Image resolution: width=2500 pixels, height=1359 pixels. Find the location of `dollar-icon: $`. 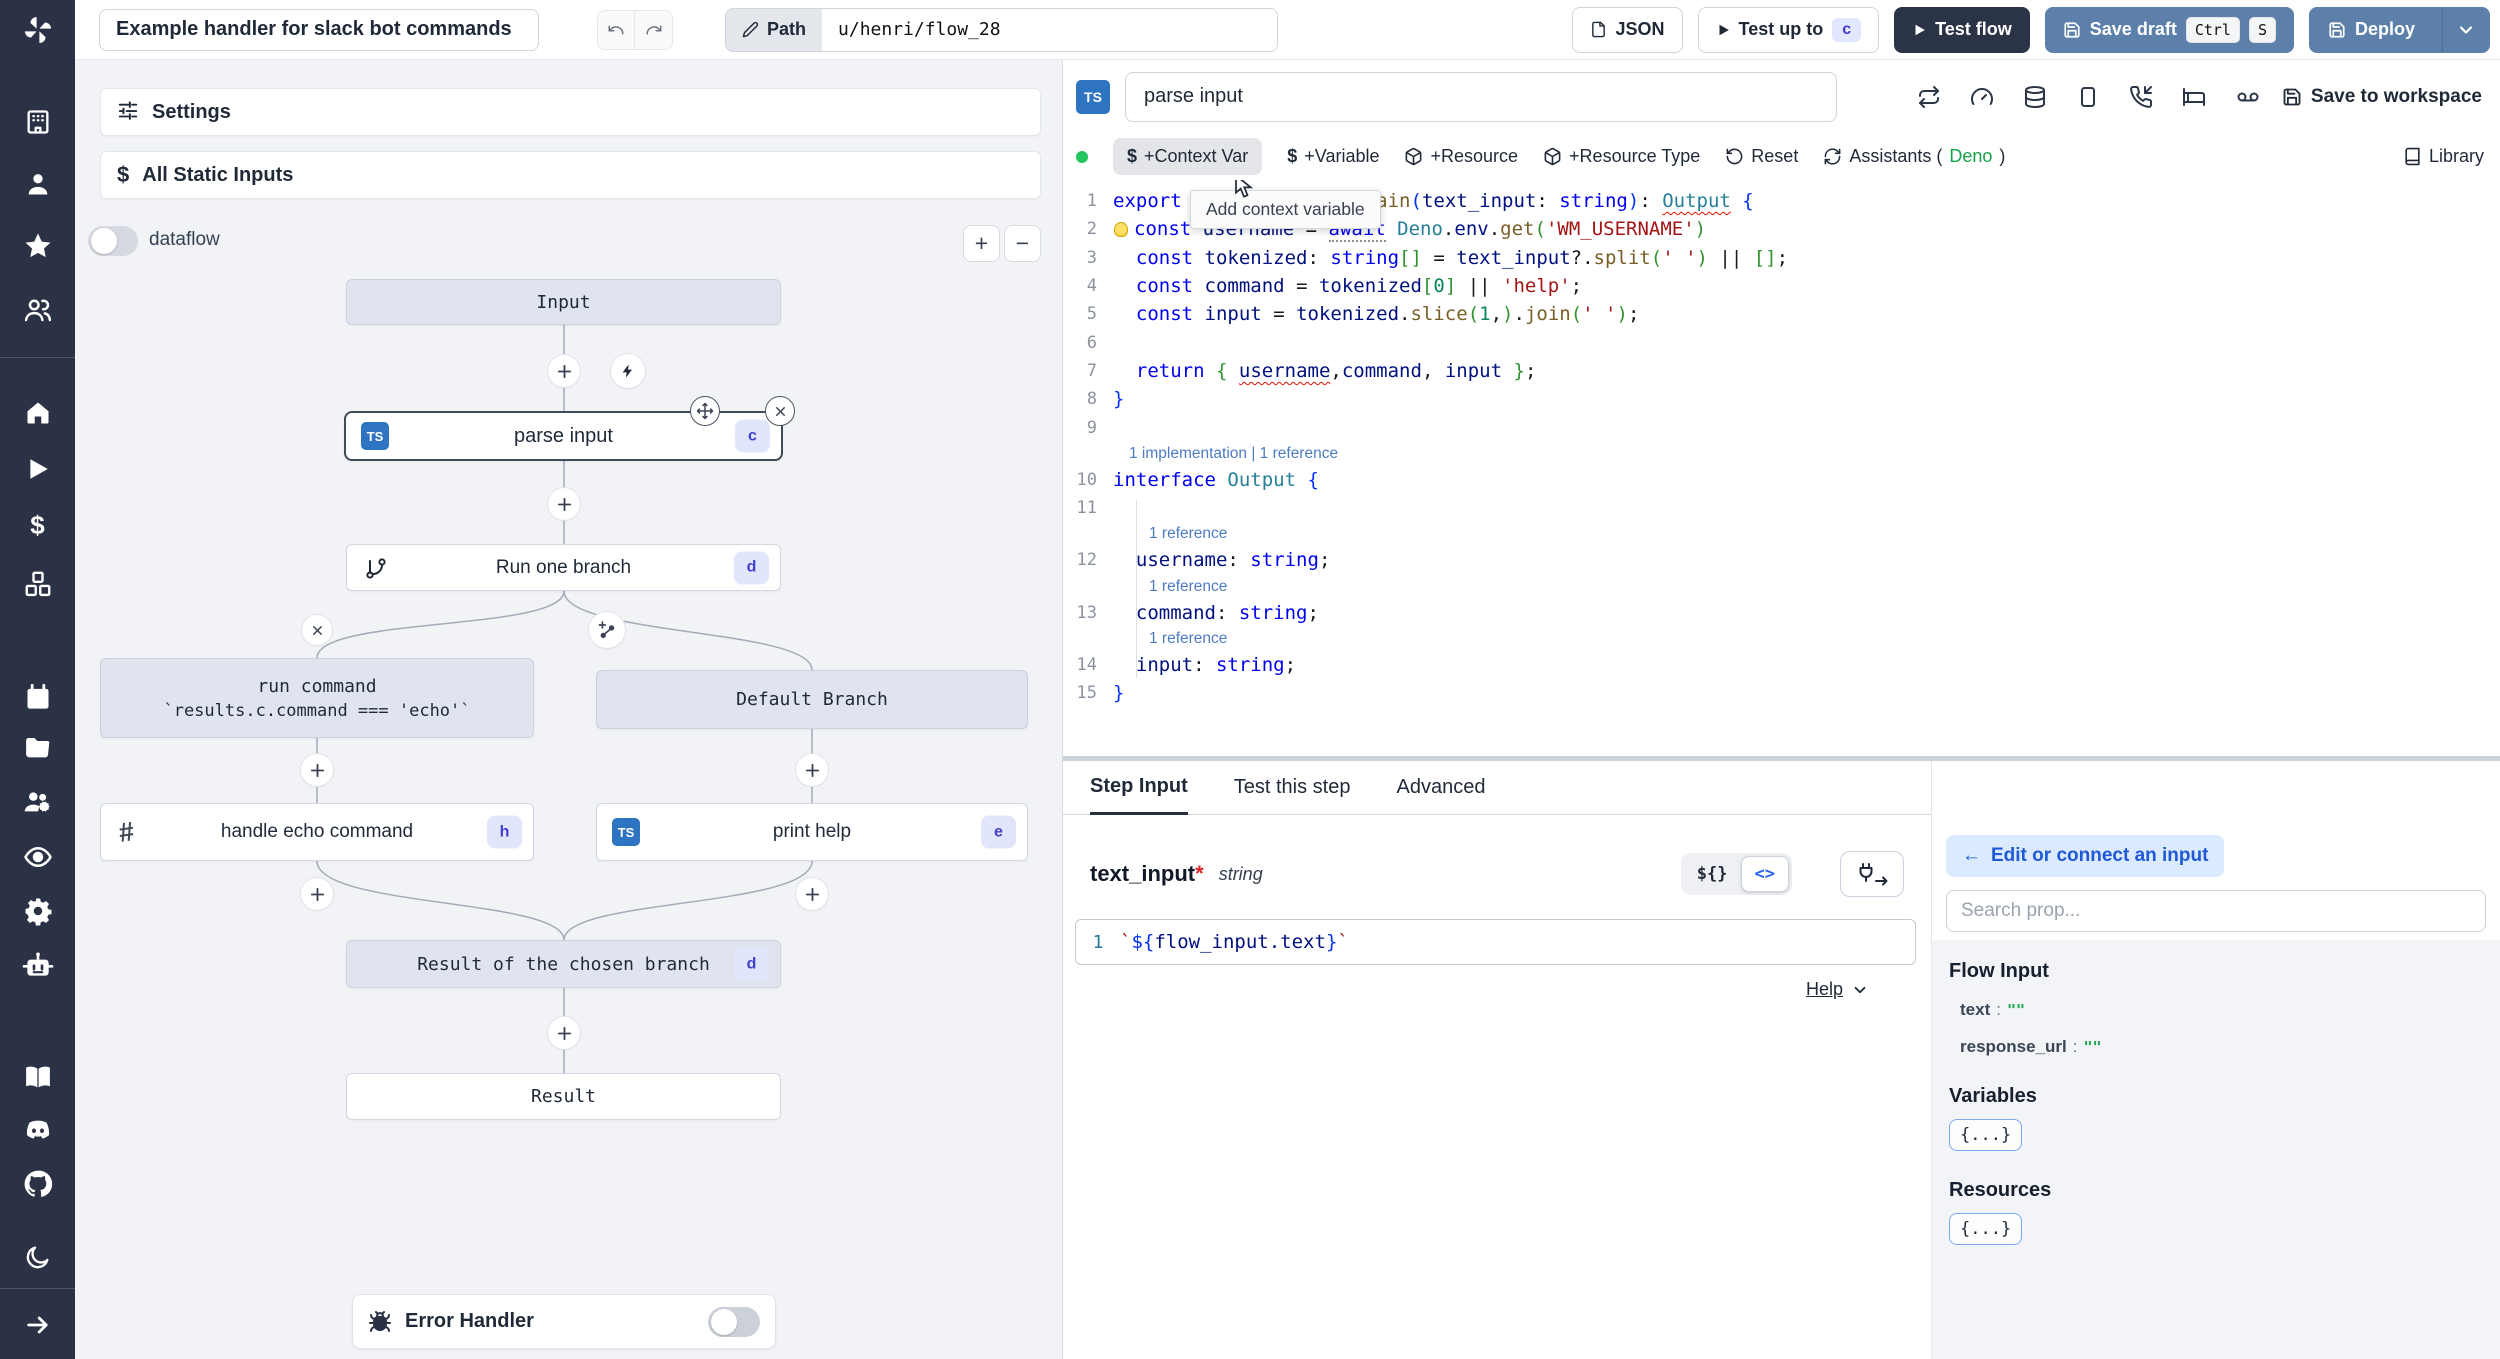

dollar-icon: $ is located at coordinates (38, 525).